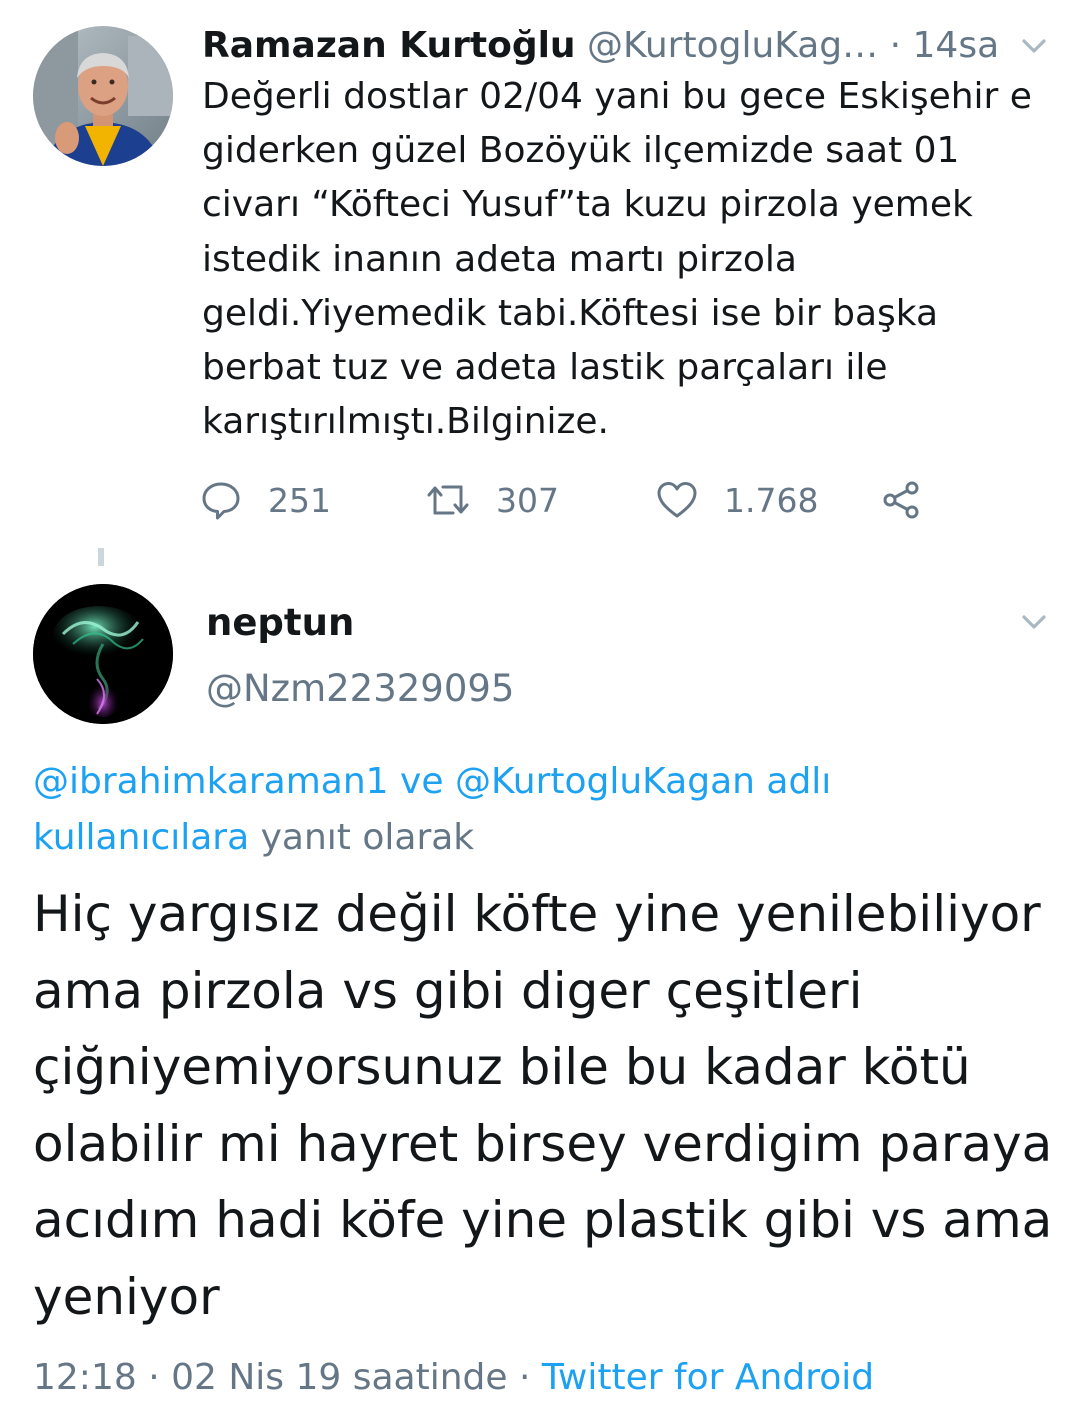 The image size is (1080, 1411). Describe the element at coordinates (270, 1377) in the screenshot. I see `tweet-timestamp: 12:18 · 02 Nis 19 saatinde` at that location.